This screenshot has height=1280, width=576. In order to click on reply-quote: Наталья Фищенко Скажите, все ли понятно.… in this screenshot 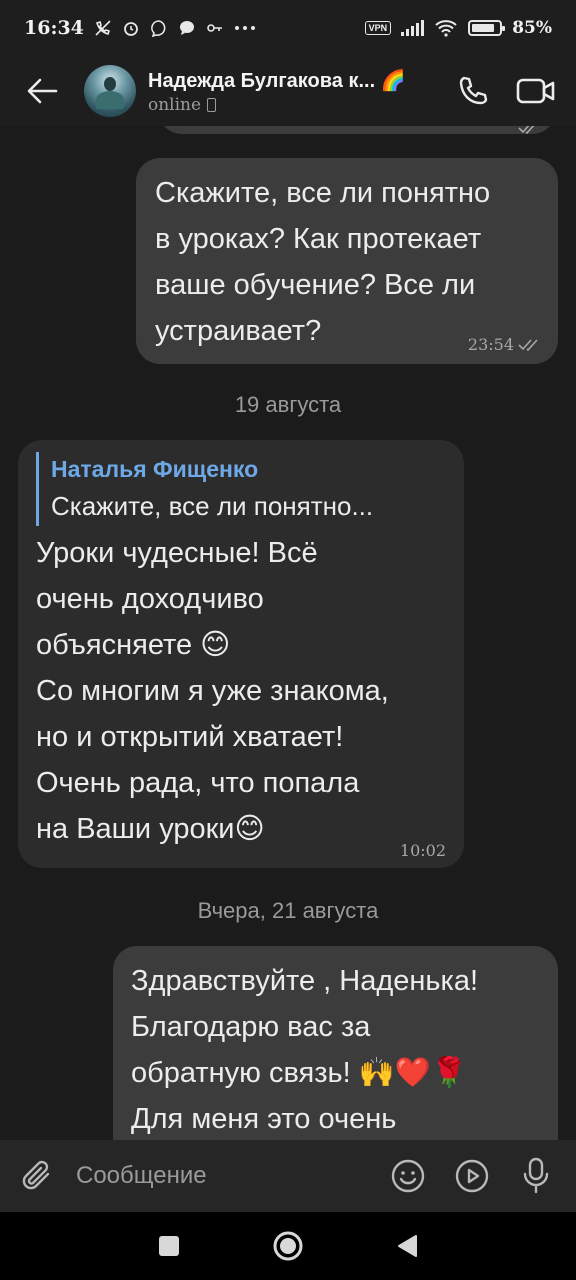, I will do `click(241, 489)`.